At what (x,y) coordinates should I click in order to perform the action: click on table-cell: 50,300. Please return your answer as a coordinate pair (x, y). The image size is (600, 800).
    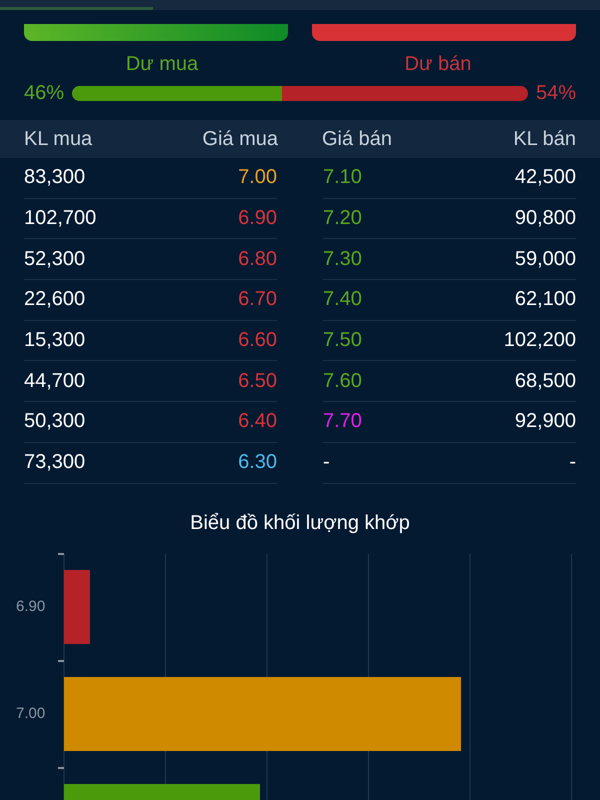
    Looking at the image, I should click on (55, 422).